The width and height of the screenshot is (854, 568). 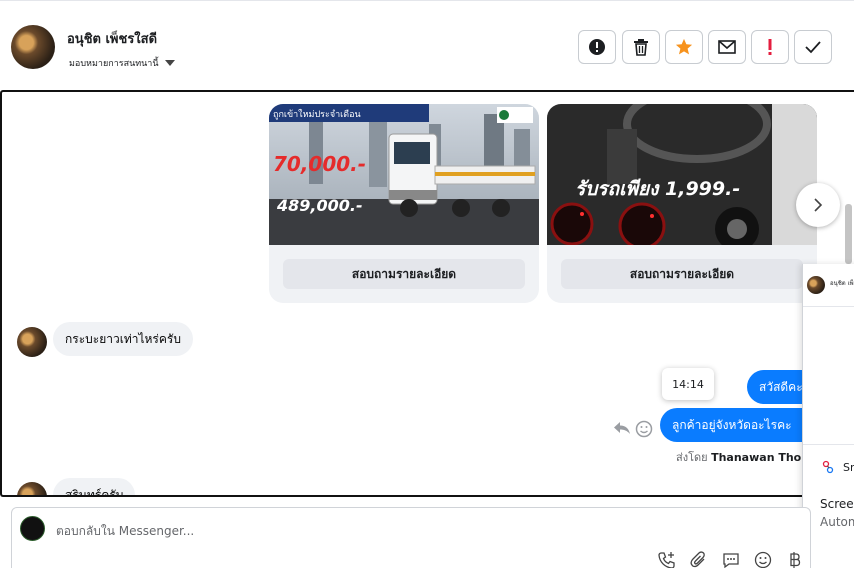 What do you see at coordinates (760, 457) in the screenshot?
I see `sender-name: Thanawan Thon` at bounding box center [760, 457].